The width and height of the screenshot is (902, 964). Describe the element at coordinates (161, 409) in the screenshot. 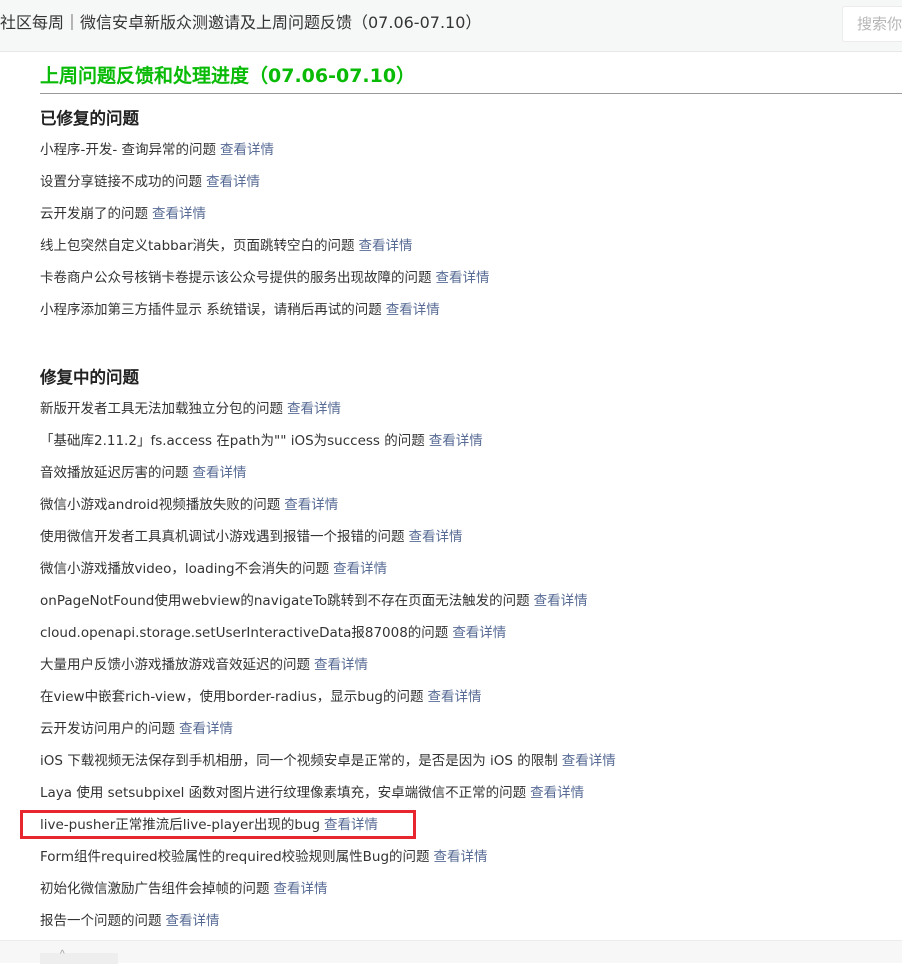

I see `issue-text: 新版开发者工具无法加载独立分包的问题` at that location.